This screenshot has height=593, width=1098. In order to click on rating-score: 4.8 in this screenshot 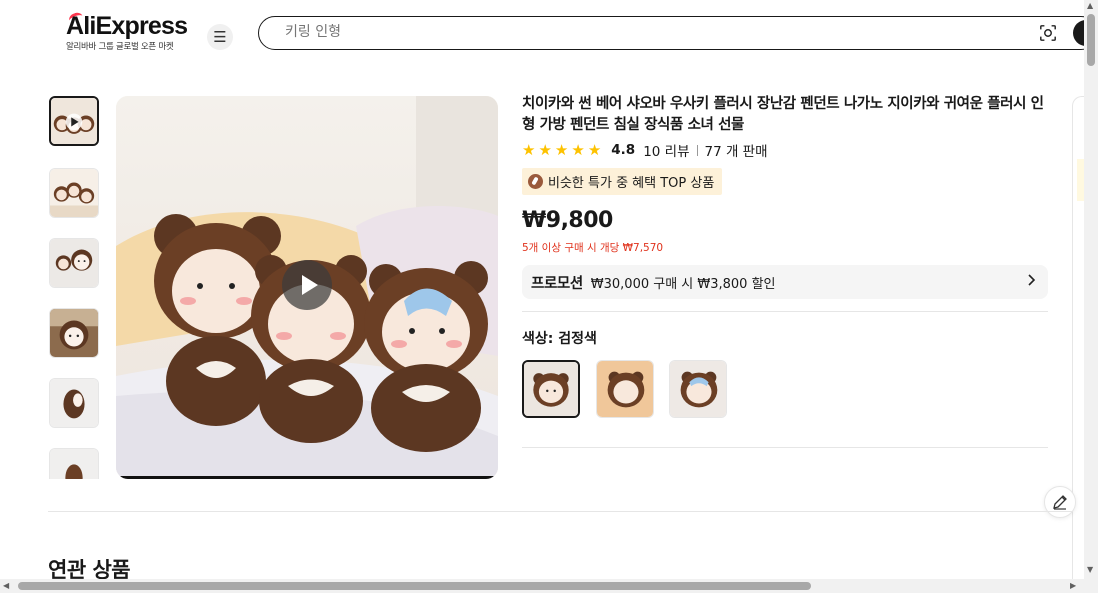, I will do `click(623, 150)`.